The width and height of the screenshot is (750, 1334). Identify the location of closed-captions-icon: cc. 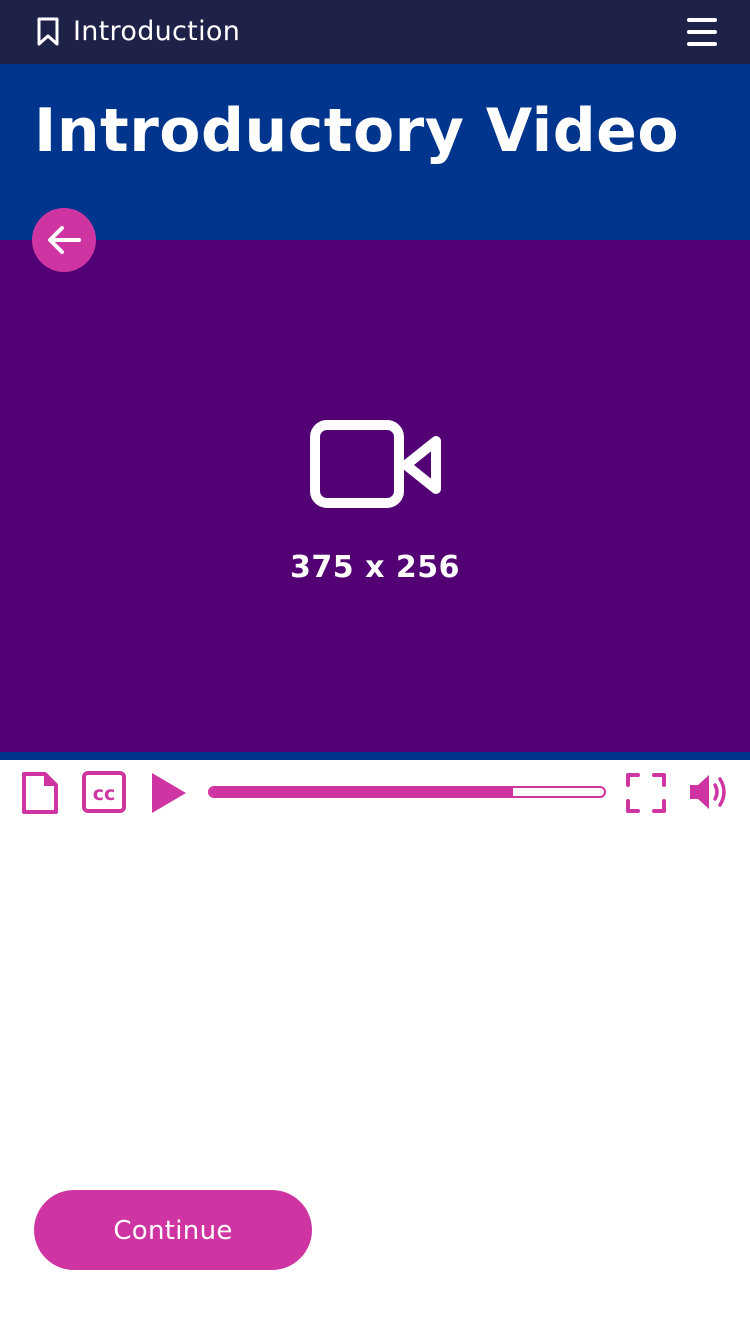
(104, 792).